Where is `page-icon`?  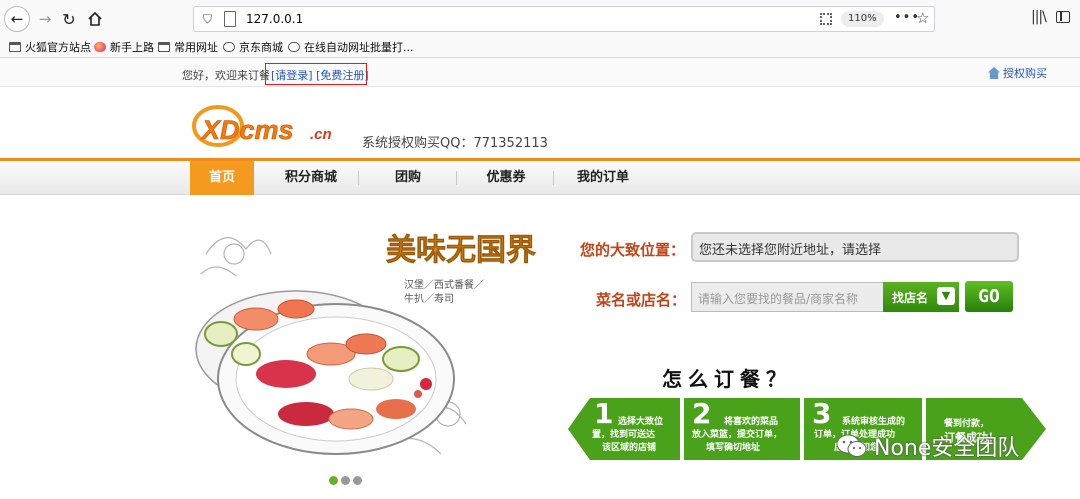
page-icon is located at coordinates (230, 19).